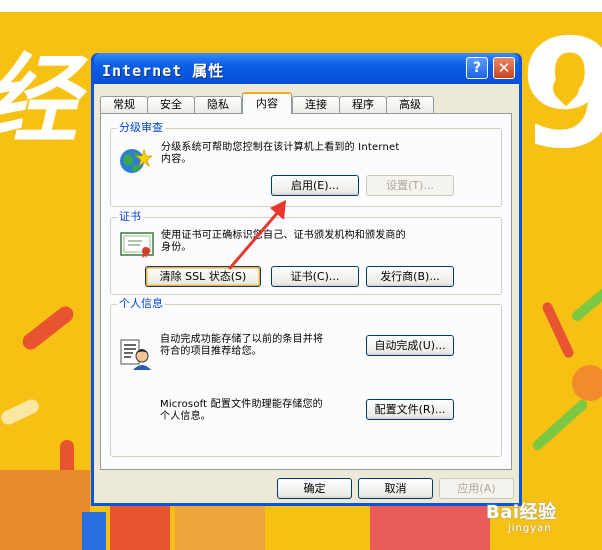 This screenshot has height=550, width=602. What do you see at coordinates (185, 416) in the screenshot?
I see `profile-assistant-description-cont: 个人信息。` at bounding box center [185, 416].